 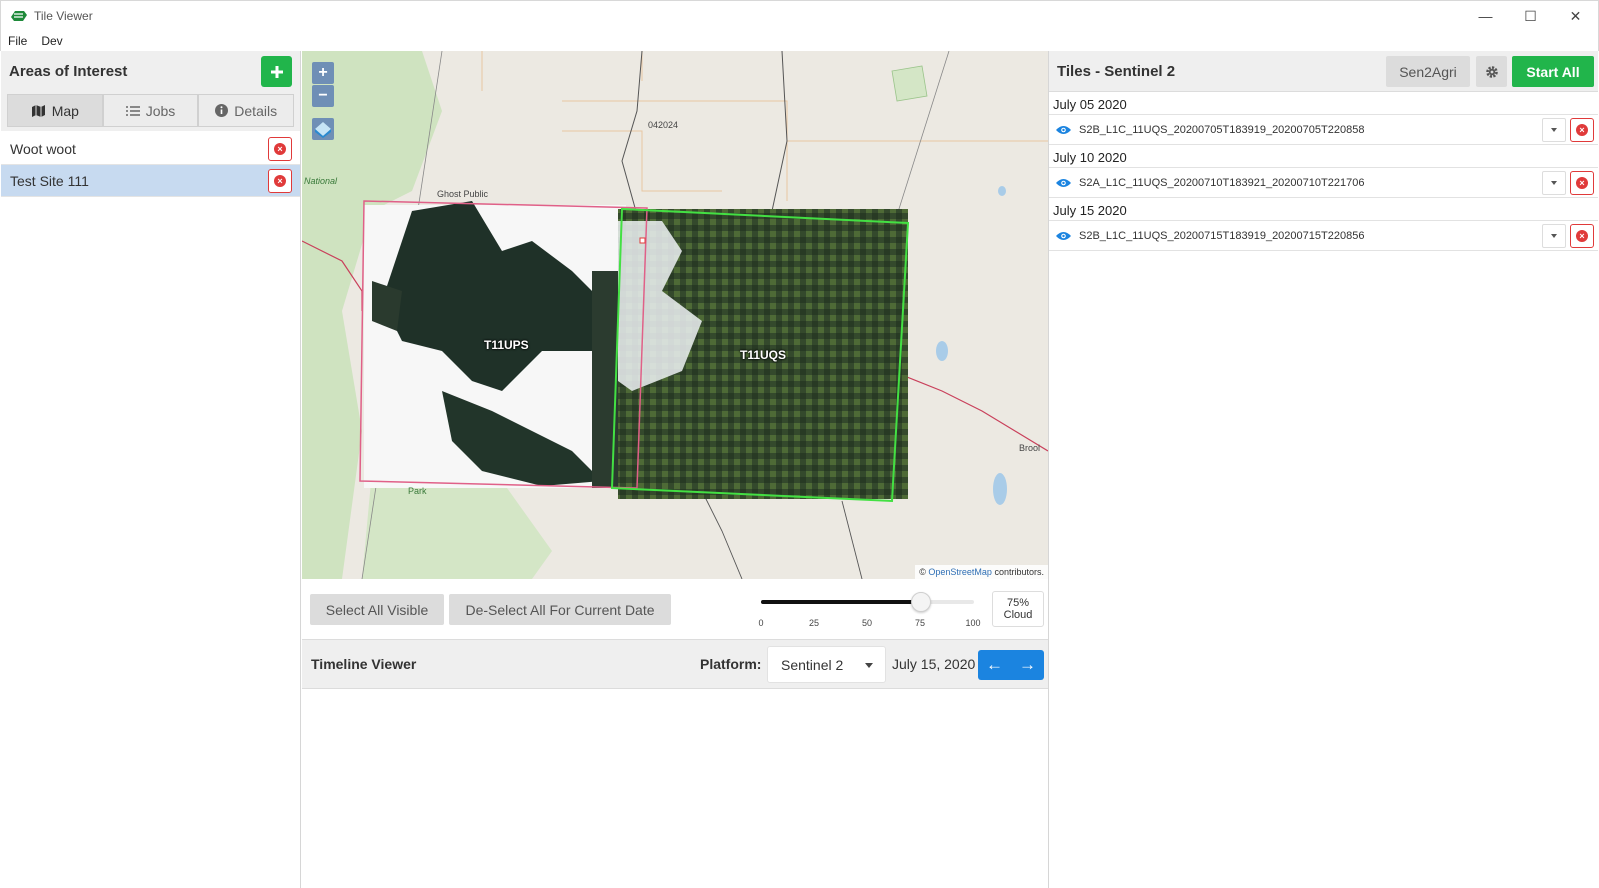 I want to click on select-all-visible-button: Select All Visible, so click(x=377, y=609).